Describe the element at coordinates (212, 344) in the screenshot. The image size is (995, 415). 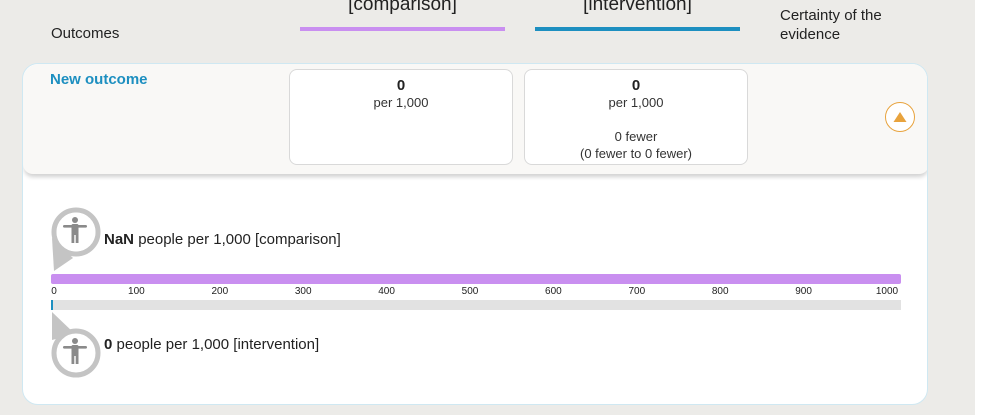
I see `intervention-people-text: 0 people per 1,000 [intervention]` at that location.